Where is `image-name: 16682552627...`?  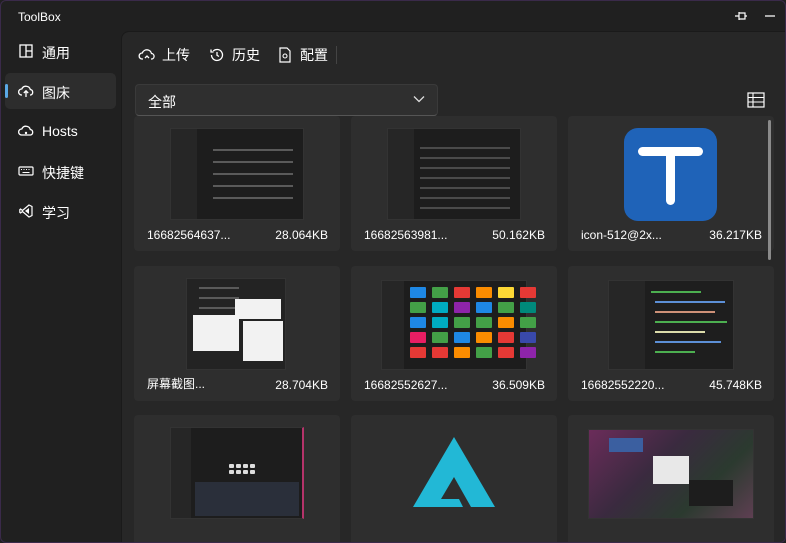 image-name: 16682552627... is located at coordinates (406, 385).